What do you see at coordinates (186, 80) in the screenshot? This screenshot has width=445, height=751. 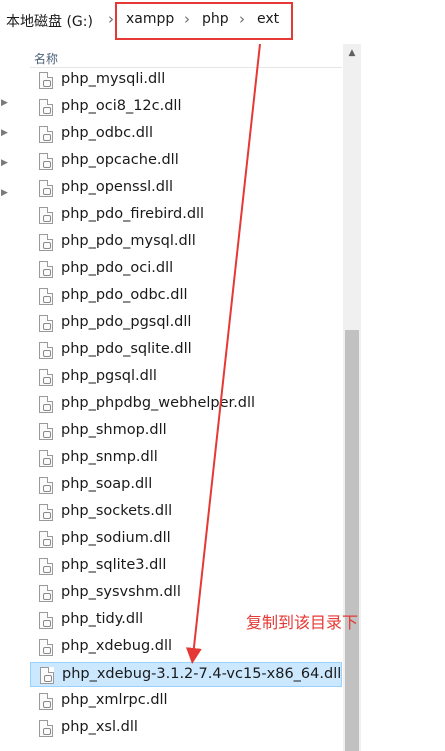 I see `file-row: php_mysqli.dll` at bounding box center [186, 80].